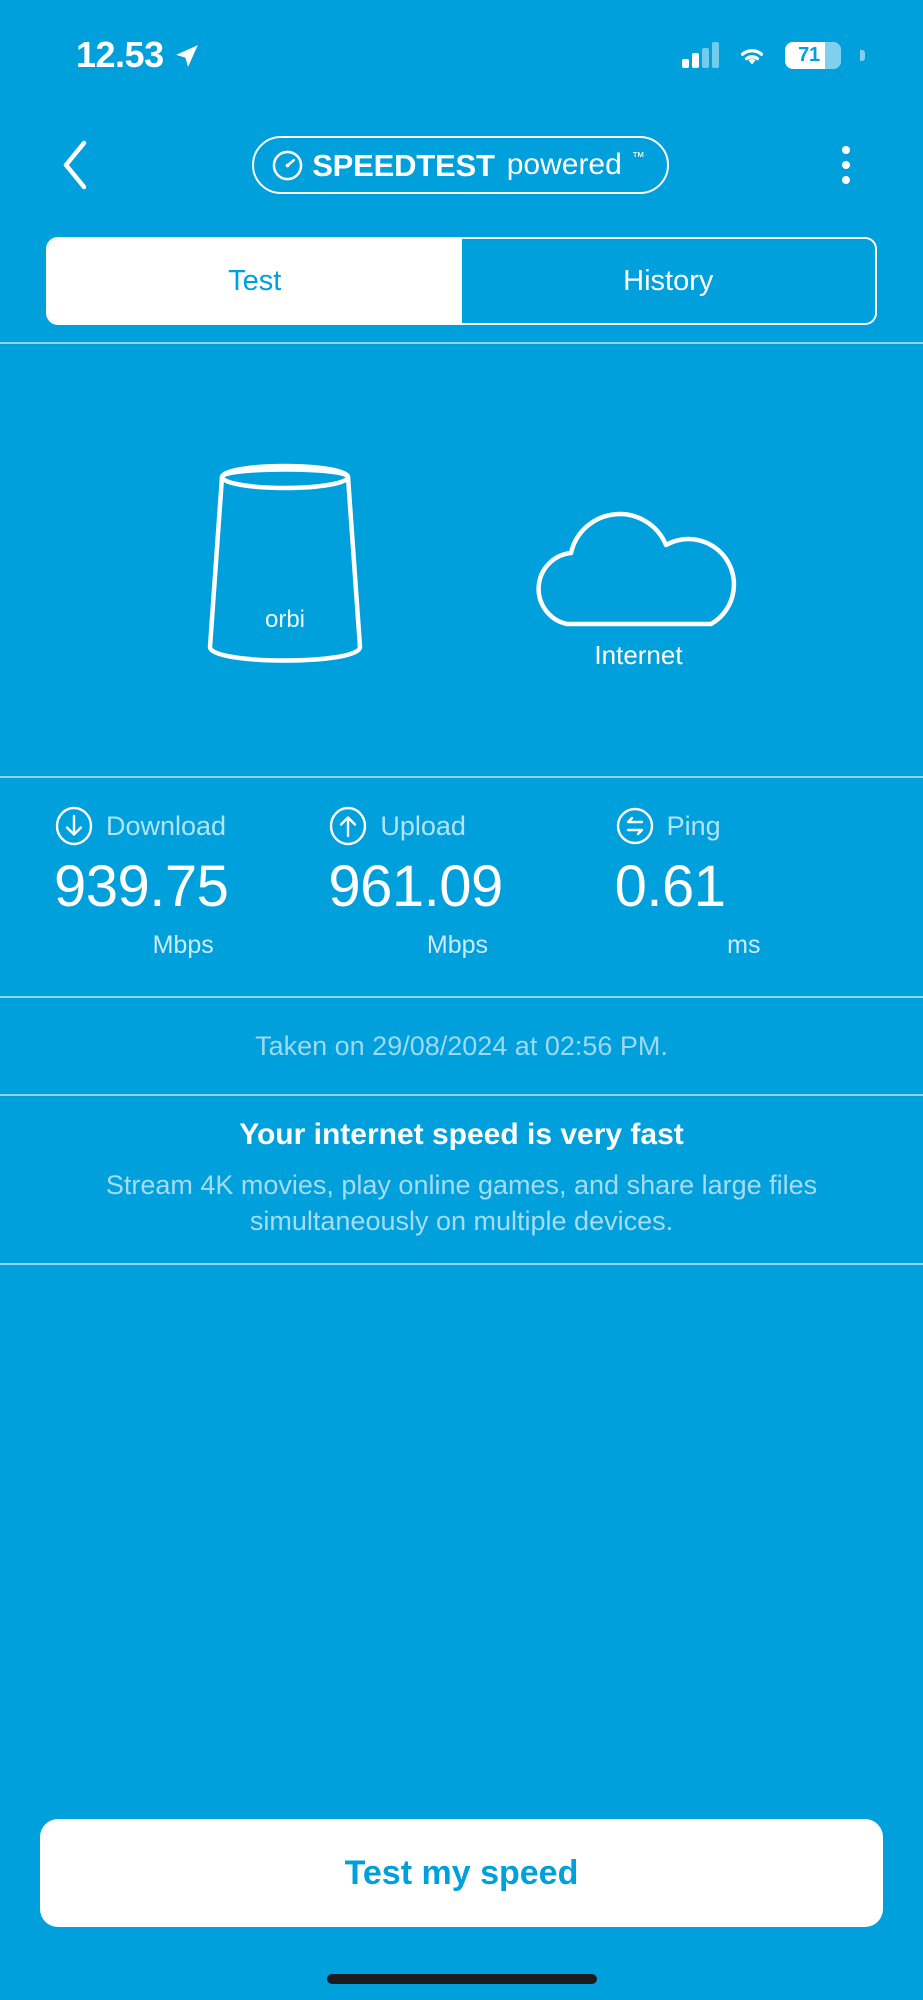 The image size is (923, 2000). I want to click on tab-bar: Test History, so click(461, 281).